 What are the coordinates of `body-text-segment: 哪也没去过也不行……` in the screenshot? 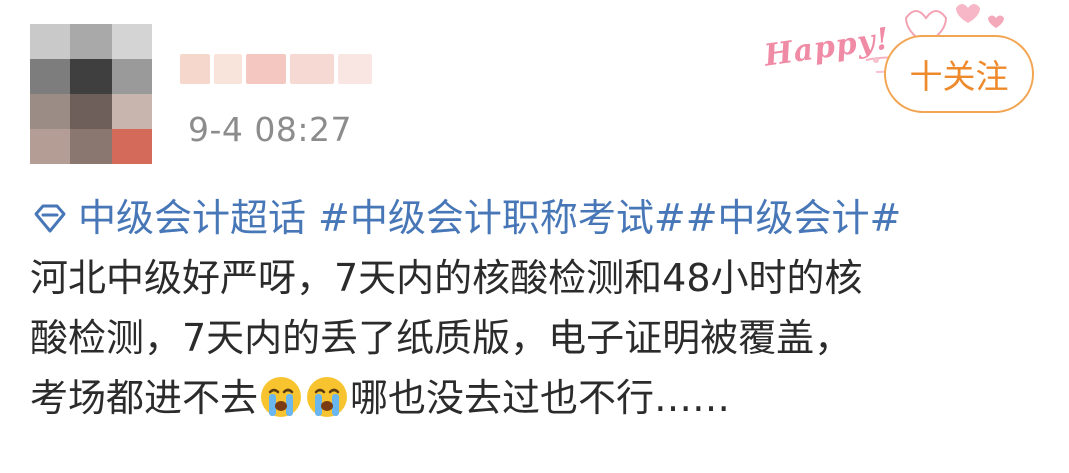 It's located at (540, 398).